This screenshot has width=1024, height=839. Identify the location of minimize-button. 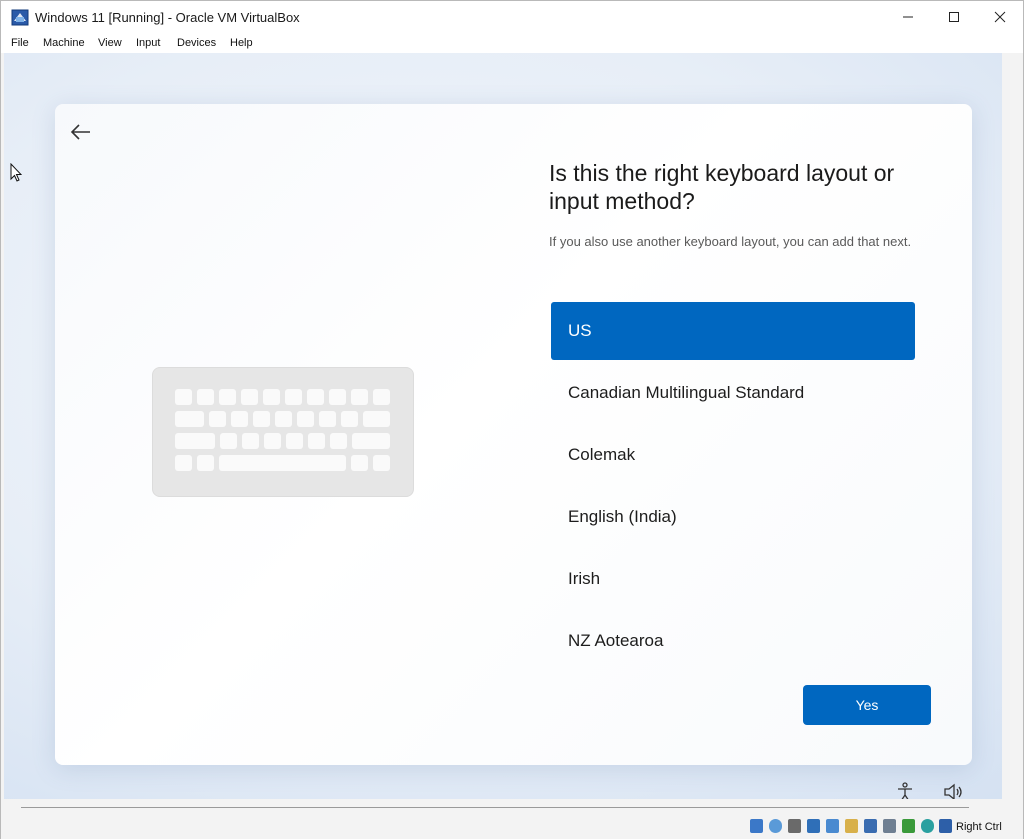
(908, 17).